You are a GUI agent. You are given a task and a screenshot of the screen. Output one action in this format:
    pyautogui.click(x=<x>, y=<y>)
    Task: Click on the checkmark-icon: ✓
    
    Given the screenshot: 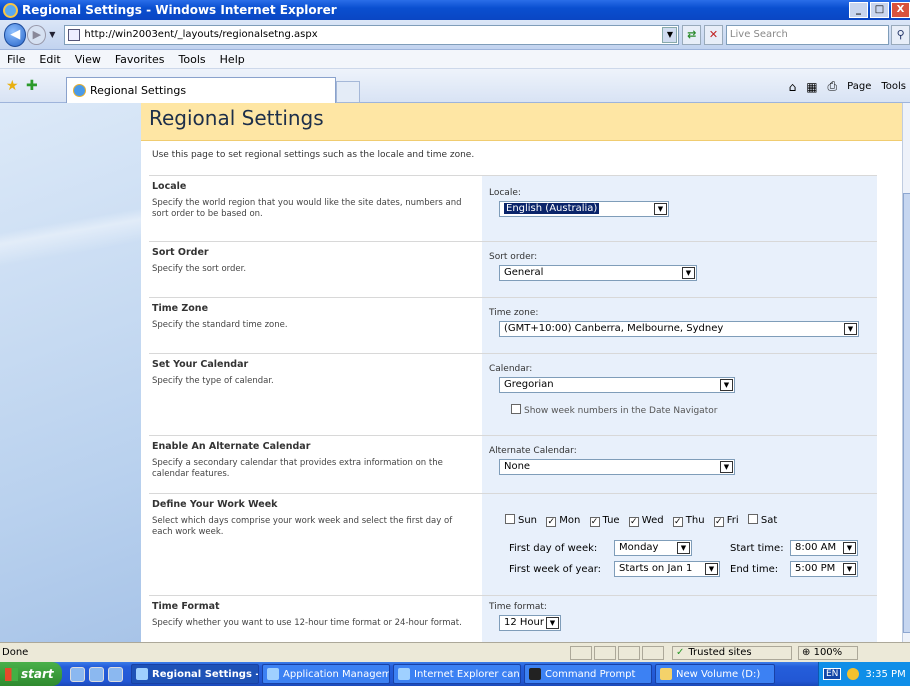 What is the action you would take?
    pyautogui.click(x=680, y=652)
    